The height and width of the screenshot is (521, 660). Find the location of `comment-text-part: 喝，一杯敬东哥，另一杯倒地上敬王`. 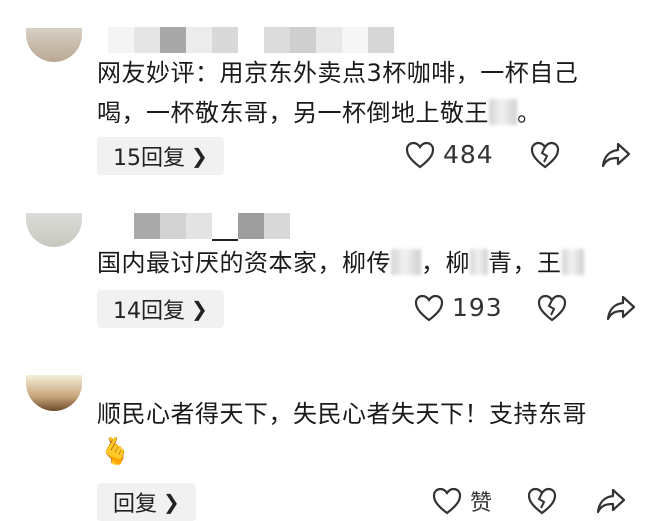

comment-text-part: 喝，一杯敬东哥，另一杯倒地上敬王 is located at coordinates (293, 113).